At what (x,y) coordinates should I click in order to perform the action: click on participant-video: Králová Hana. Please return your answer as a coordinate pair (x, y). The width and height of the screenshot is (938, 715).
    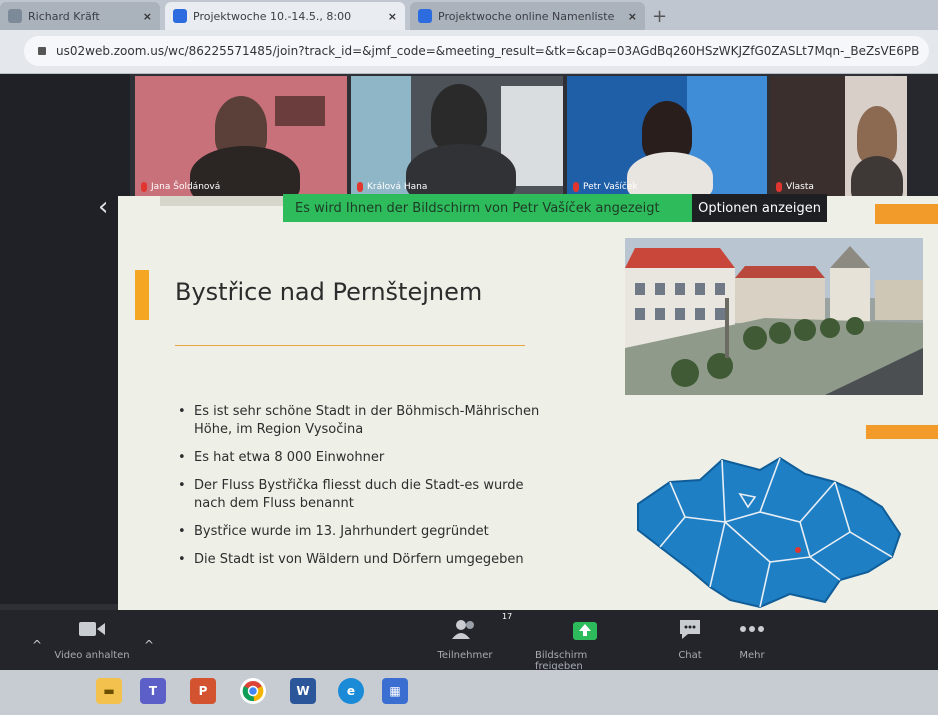
    Looking at the image, I should click on (457, 136).